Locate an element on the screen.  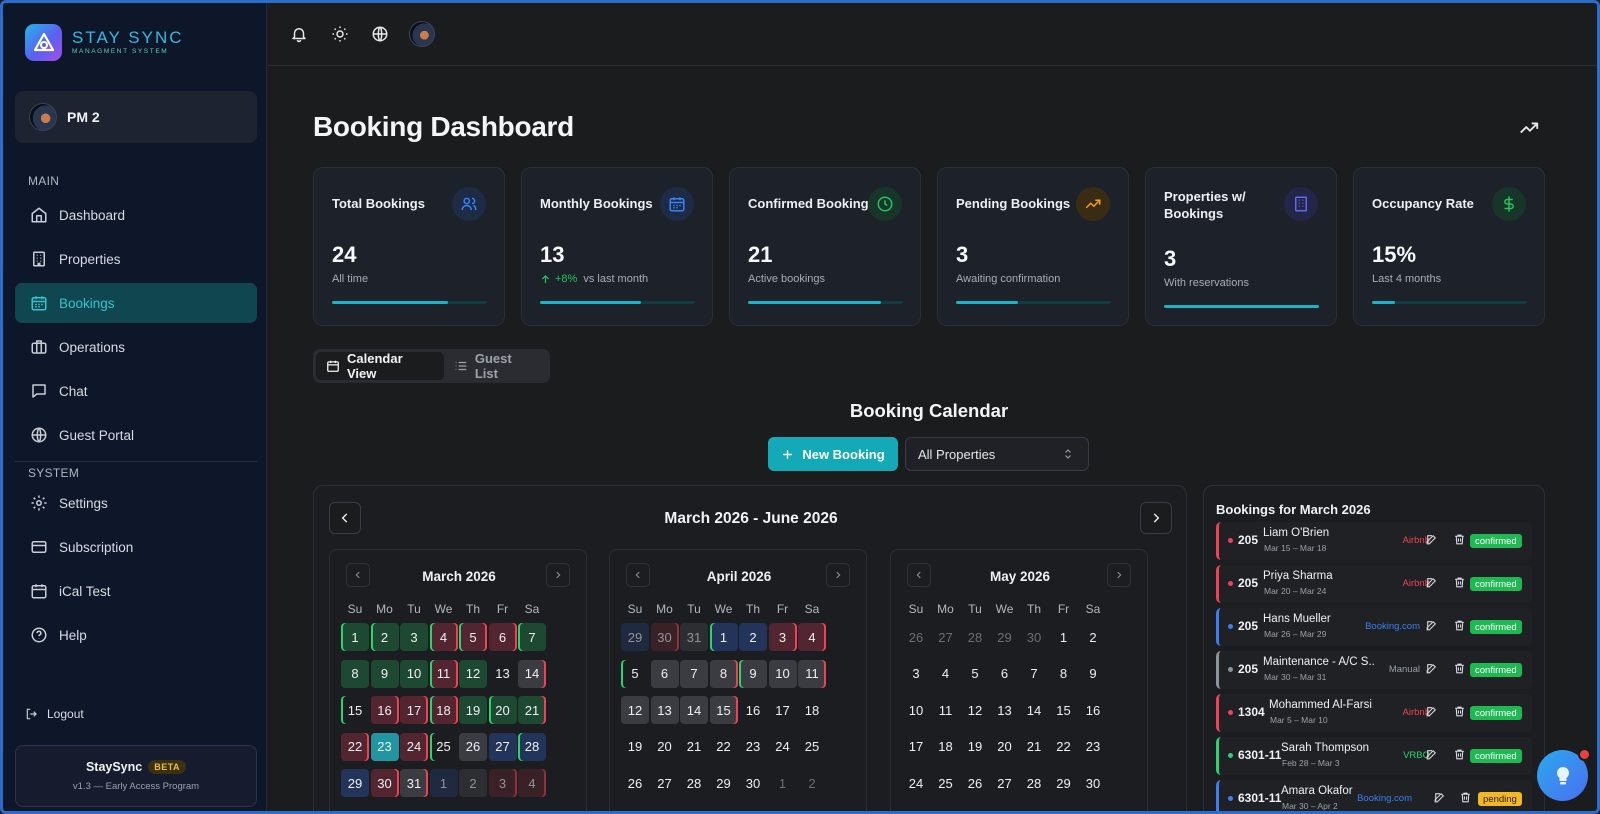
calendar-day: 3 is located at coordinates (782, 637).